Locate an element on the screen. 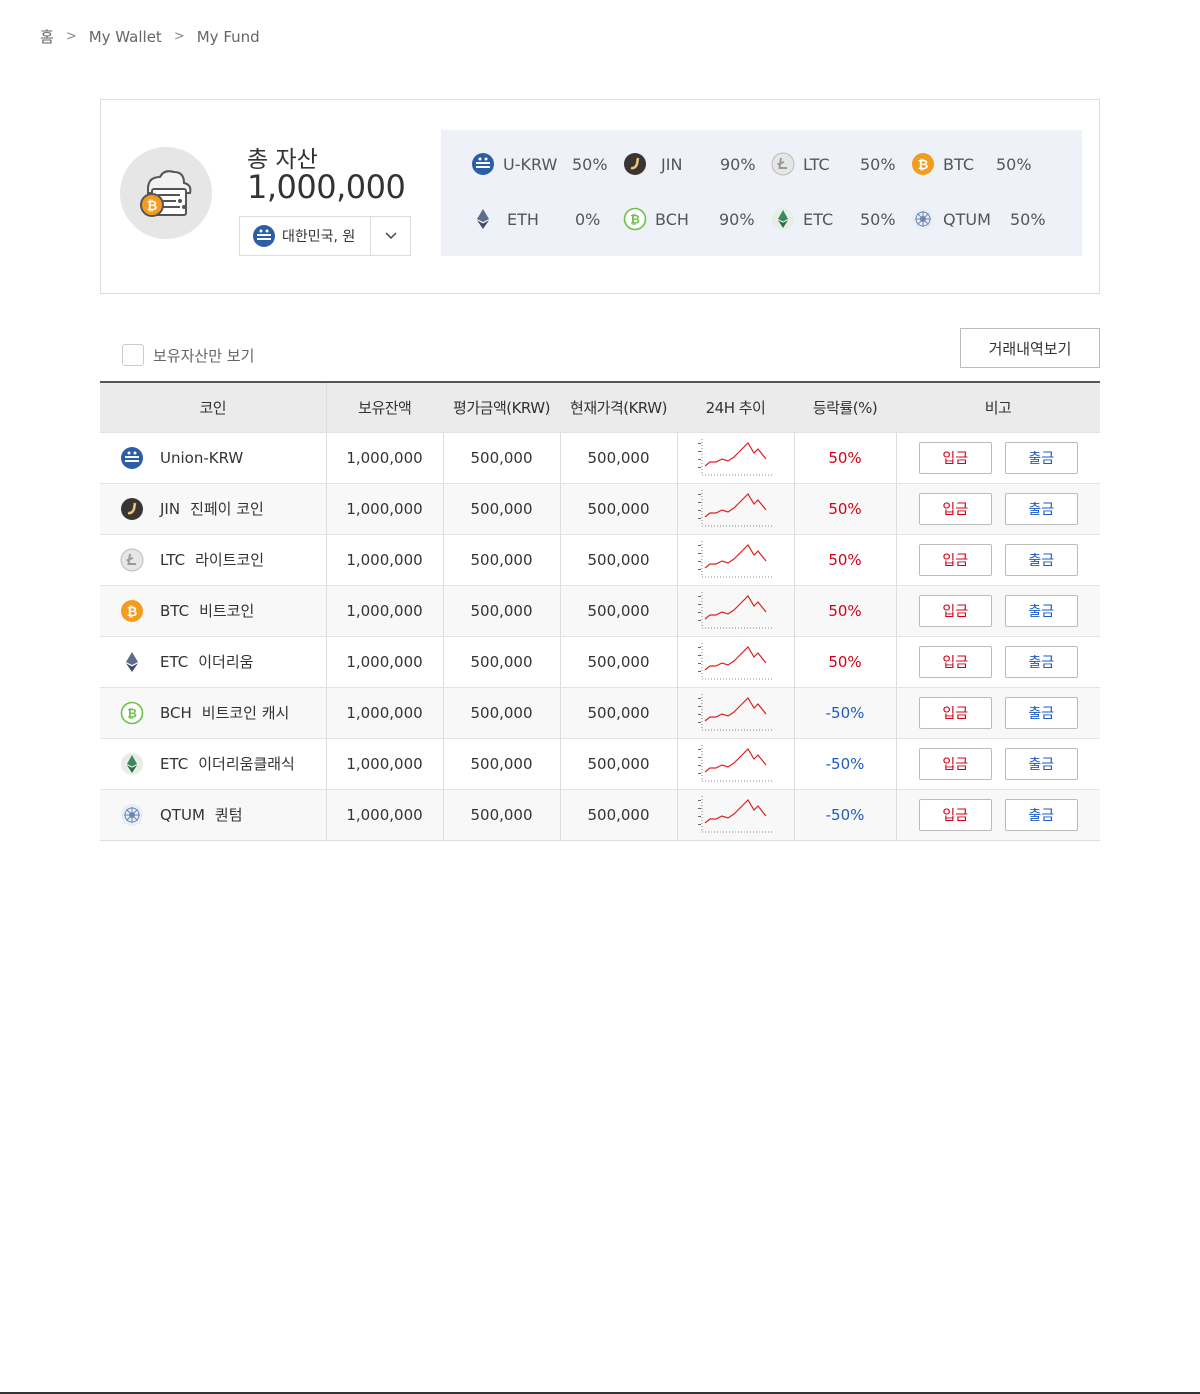 The image size is (1200, 1394). coin-symbol: LTC is located at coordinates (173, 559).